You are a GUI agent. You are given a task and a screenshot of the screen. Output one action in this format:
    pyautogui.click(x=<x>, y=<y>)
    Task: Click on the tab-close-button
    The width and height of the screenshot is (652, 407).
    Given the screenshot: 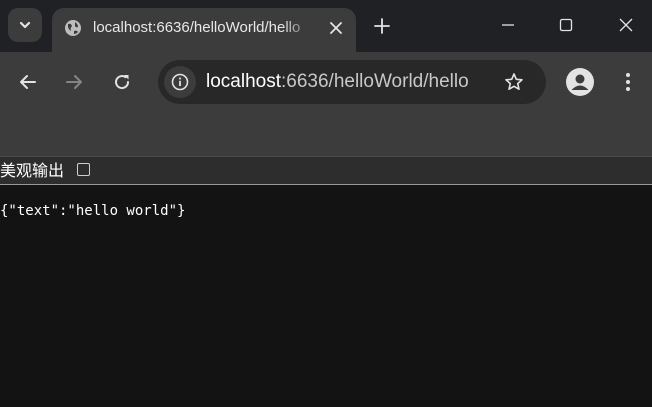 What is the action you would take?
    pyautogui.click(x=336, y=28)
    